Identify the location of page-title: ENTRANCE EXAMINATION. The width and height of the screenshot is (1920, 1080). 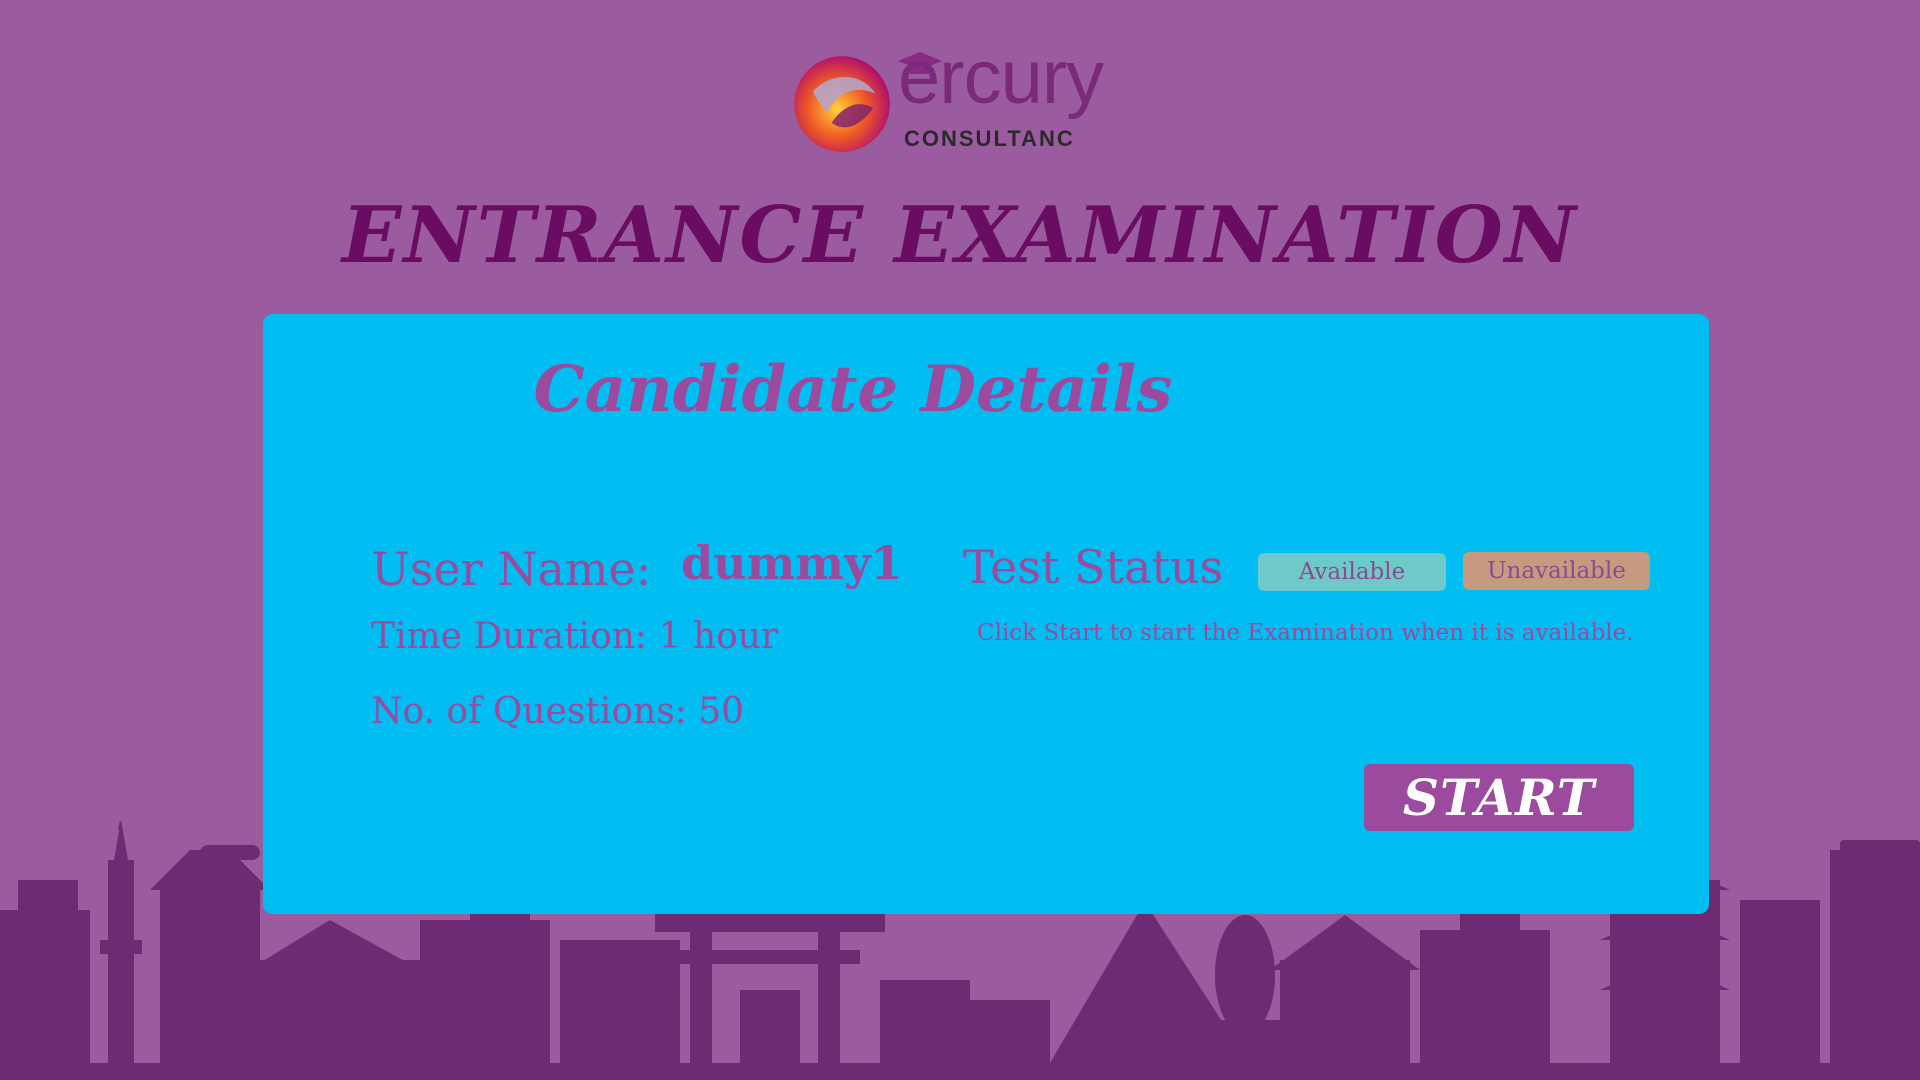
(960, 235).